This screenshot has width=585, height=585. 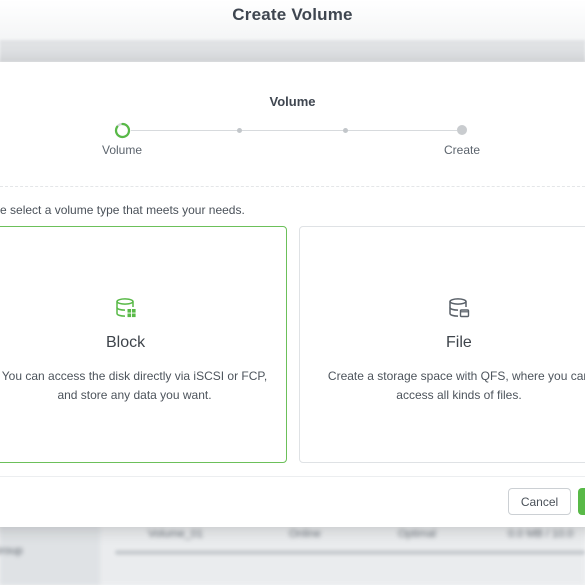 I want to click on background-row-usage: 0.0 MB / 10.0, so click(x=541, y=534).